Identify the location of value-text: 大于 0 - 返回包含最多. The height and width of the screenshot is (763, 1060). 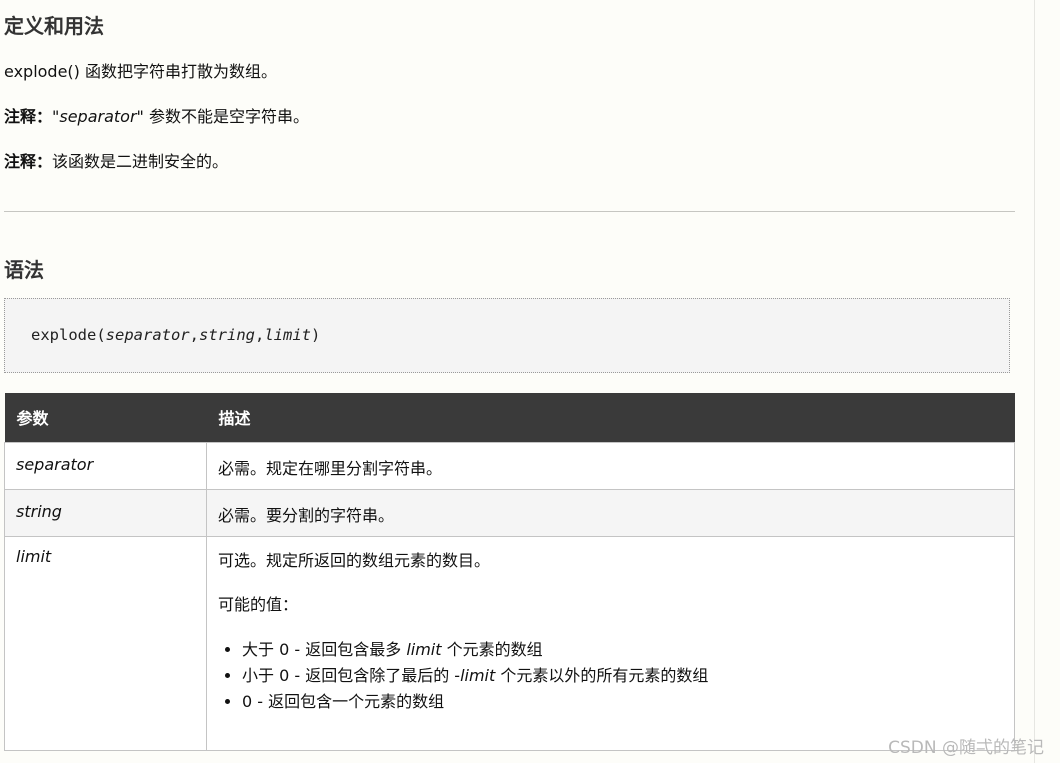
(324, 649).